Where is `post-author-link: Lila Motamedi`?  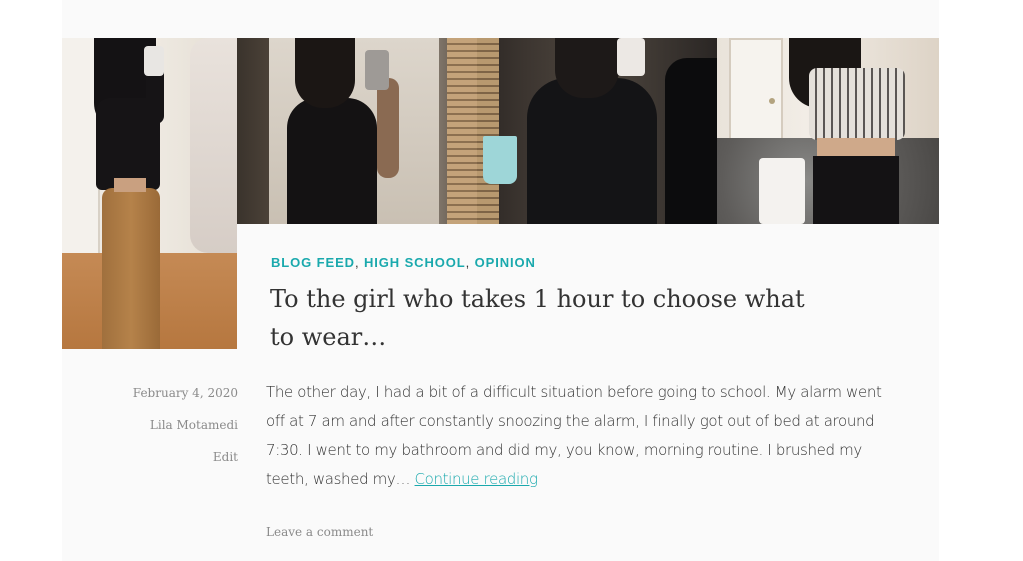 post-author-link: Lila Motamedi is located at coordinates (194, 425).